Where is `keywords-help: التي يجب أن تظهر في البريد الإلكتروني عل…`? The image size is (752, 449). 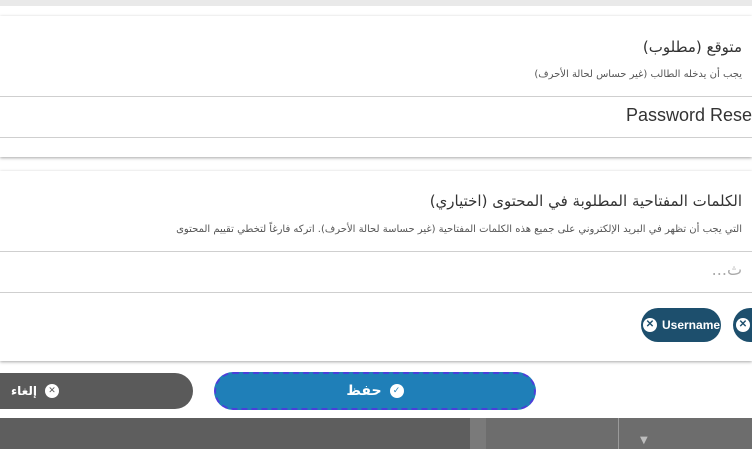
keywords-help: التي يجب أن تظهر في البريد الإلكتروني عل… is located at coordinates (459, 229).